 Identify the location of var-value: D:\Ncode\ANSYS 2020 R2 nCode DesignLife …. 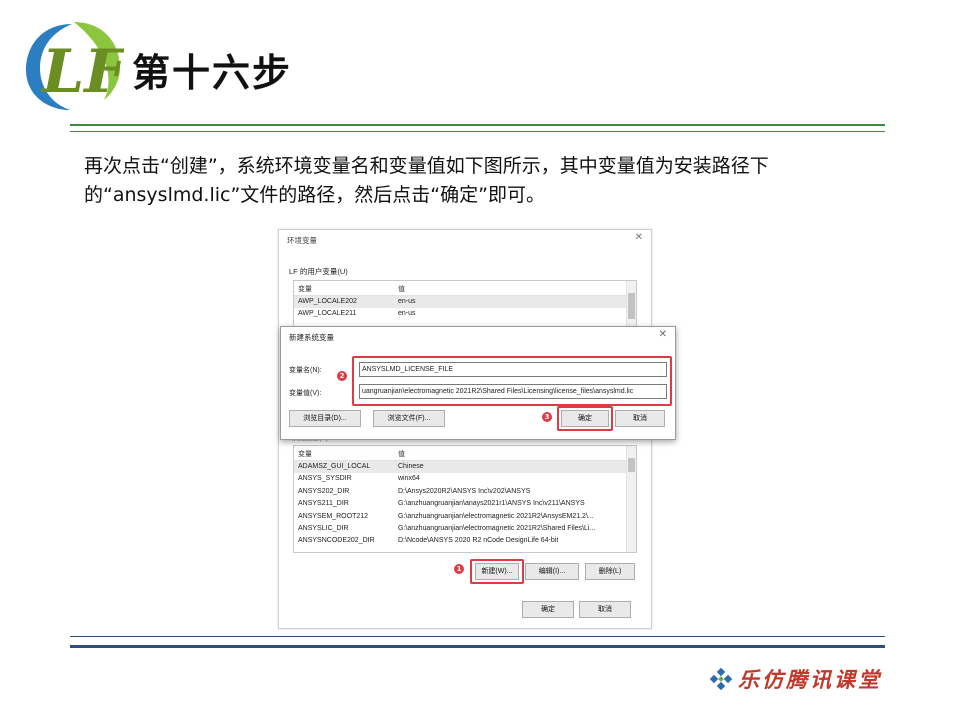
(478, 541).